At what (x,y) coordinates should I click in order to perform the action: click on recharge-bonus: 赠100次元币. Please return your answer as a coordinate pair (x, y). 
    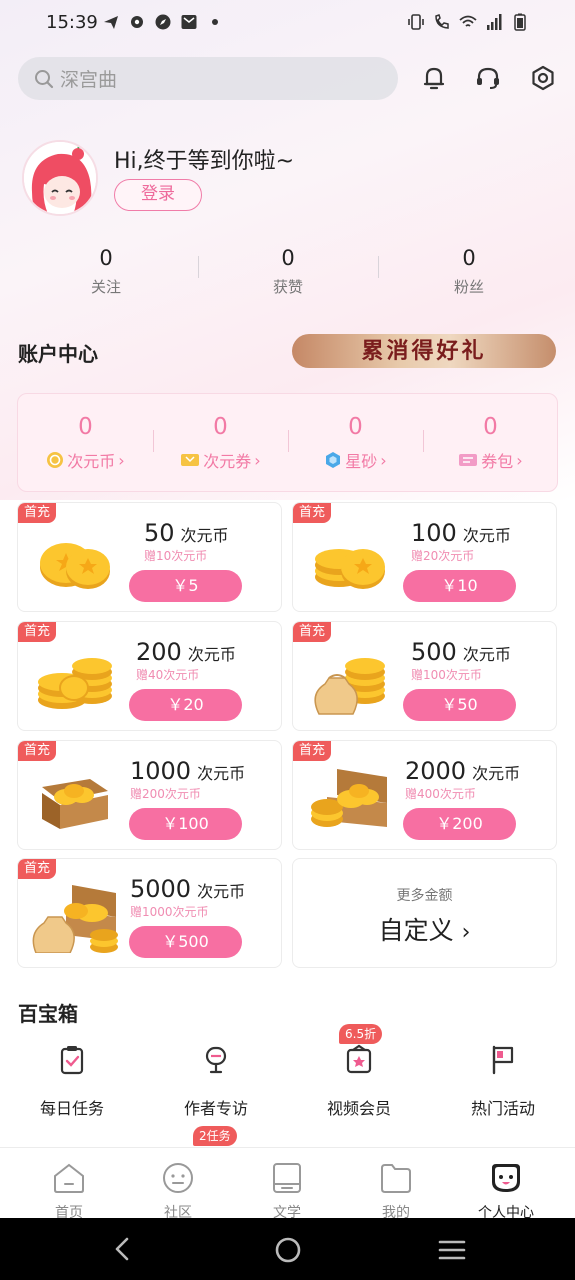
    Looking at the image, I should click on (446, 675).